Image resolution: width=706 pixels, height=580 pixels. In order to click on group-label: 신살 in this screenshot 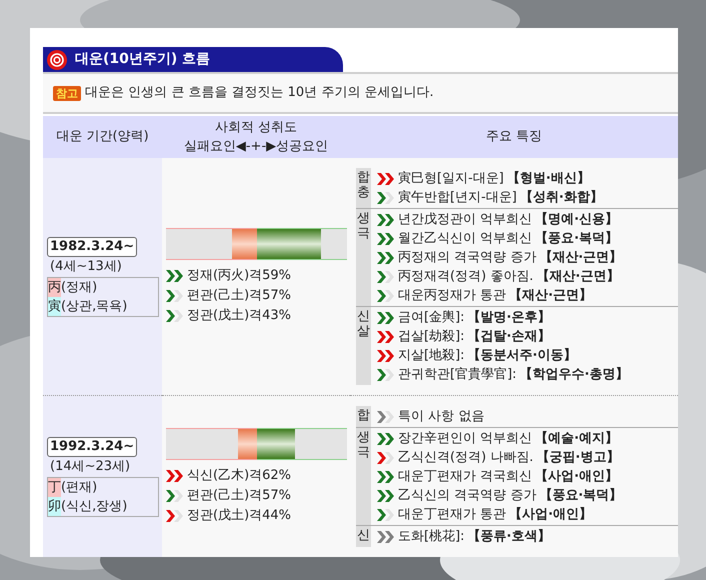, I will do `click(363, 346)`.